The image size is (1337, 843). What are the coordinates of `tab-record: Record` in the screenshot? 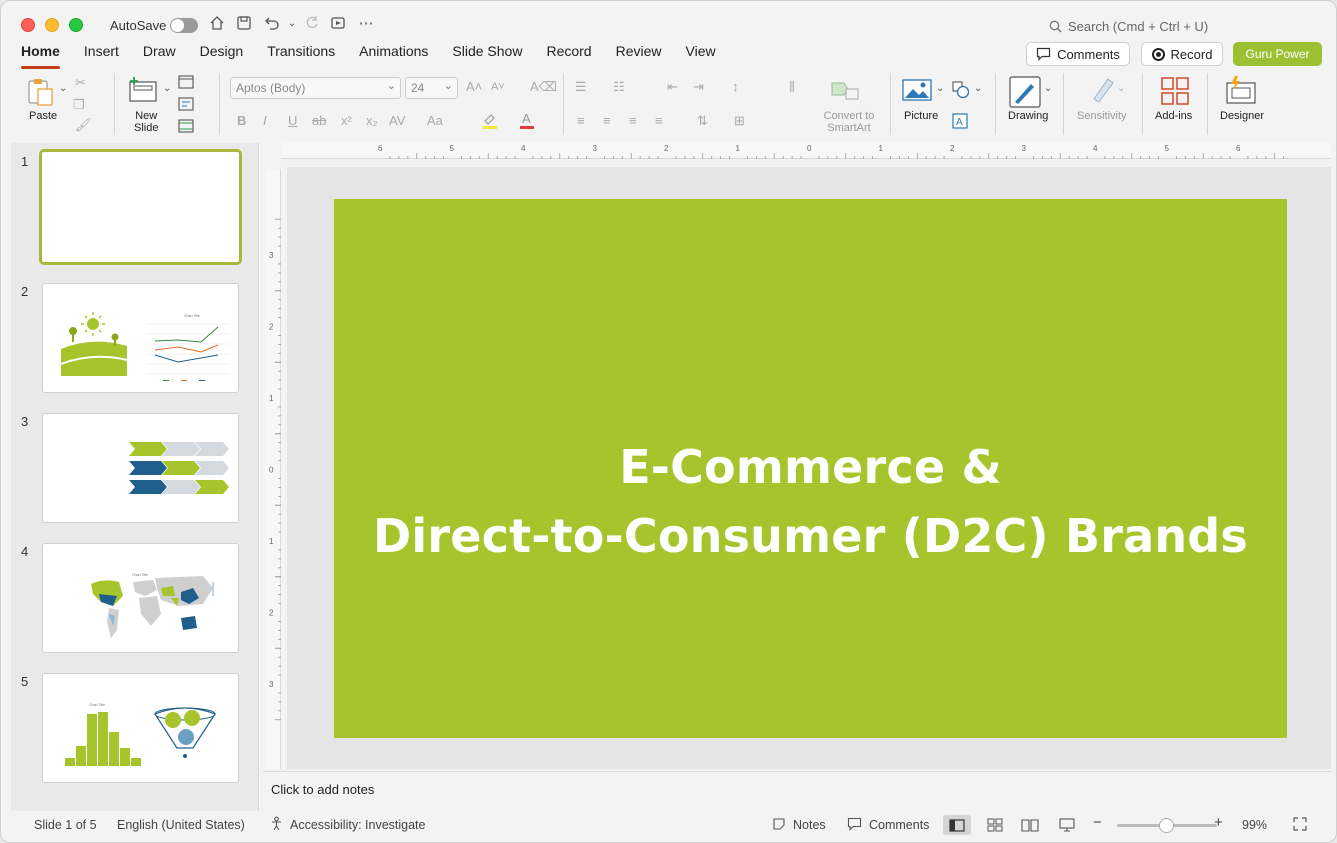 It's located at (574, 54).